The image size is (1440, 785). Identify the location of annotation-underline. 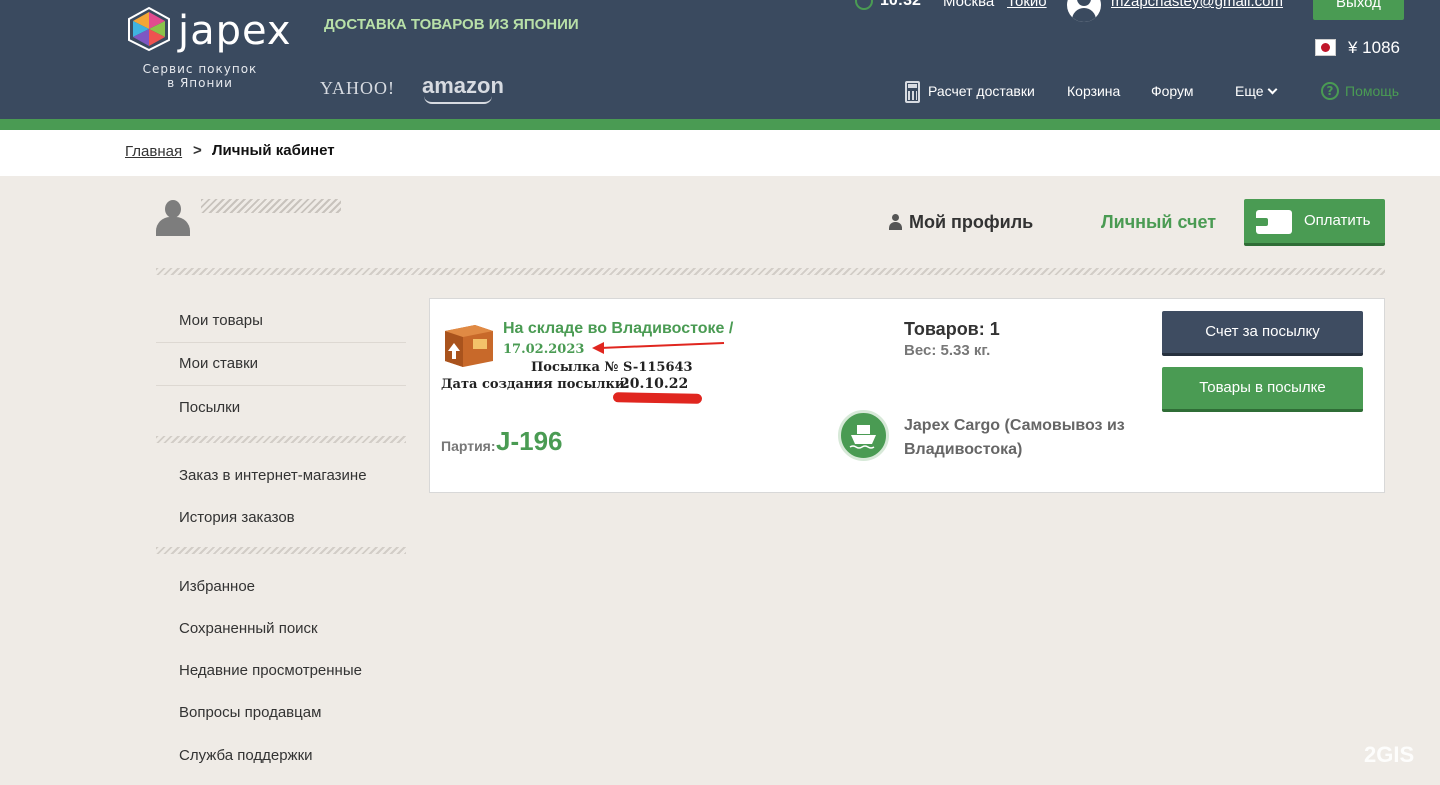
(657, 398).